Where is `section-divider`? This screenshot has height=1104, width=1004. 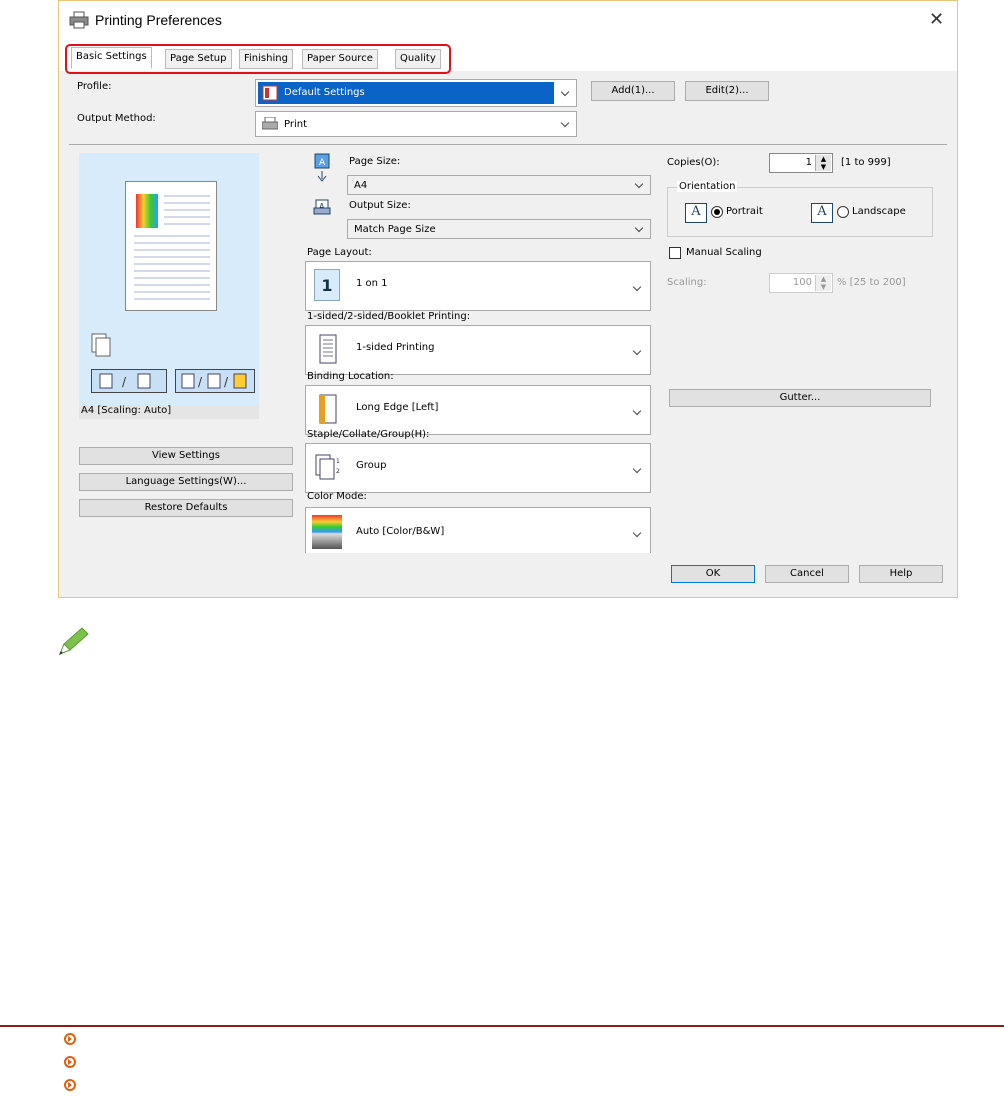 section-divider is located at coordinates (502, 1026).